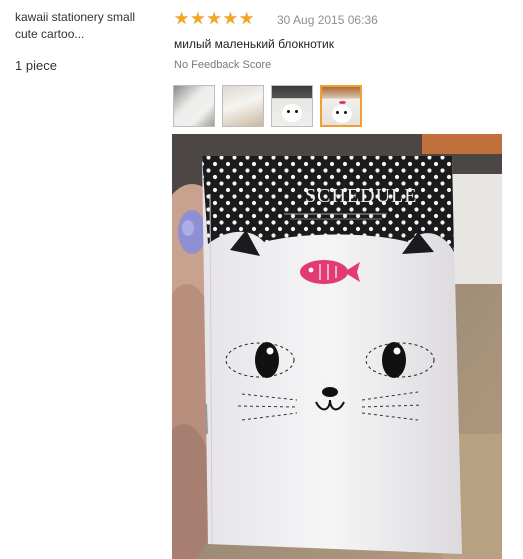 Image resolution: width=523 pixels, height=559 pixels. I want to click on star-rating: ★ ★ ★ ★ ★, so click(214, 19).